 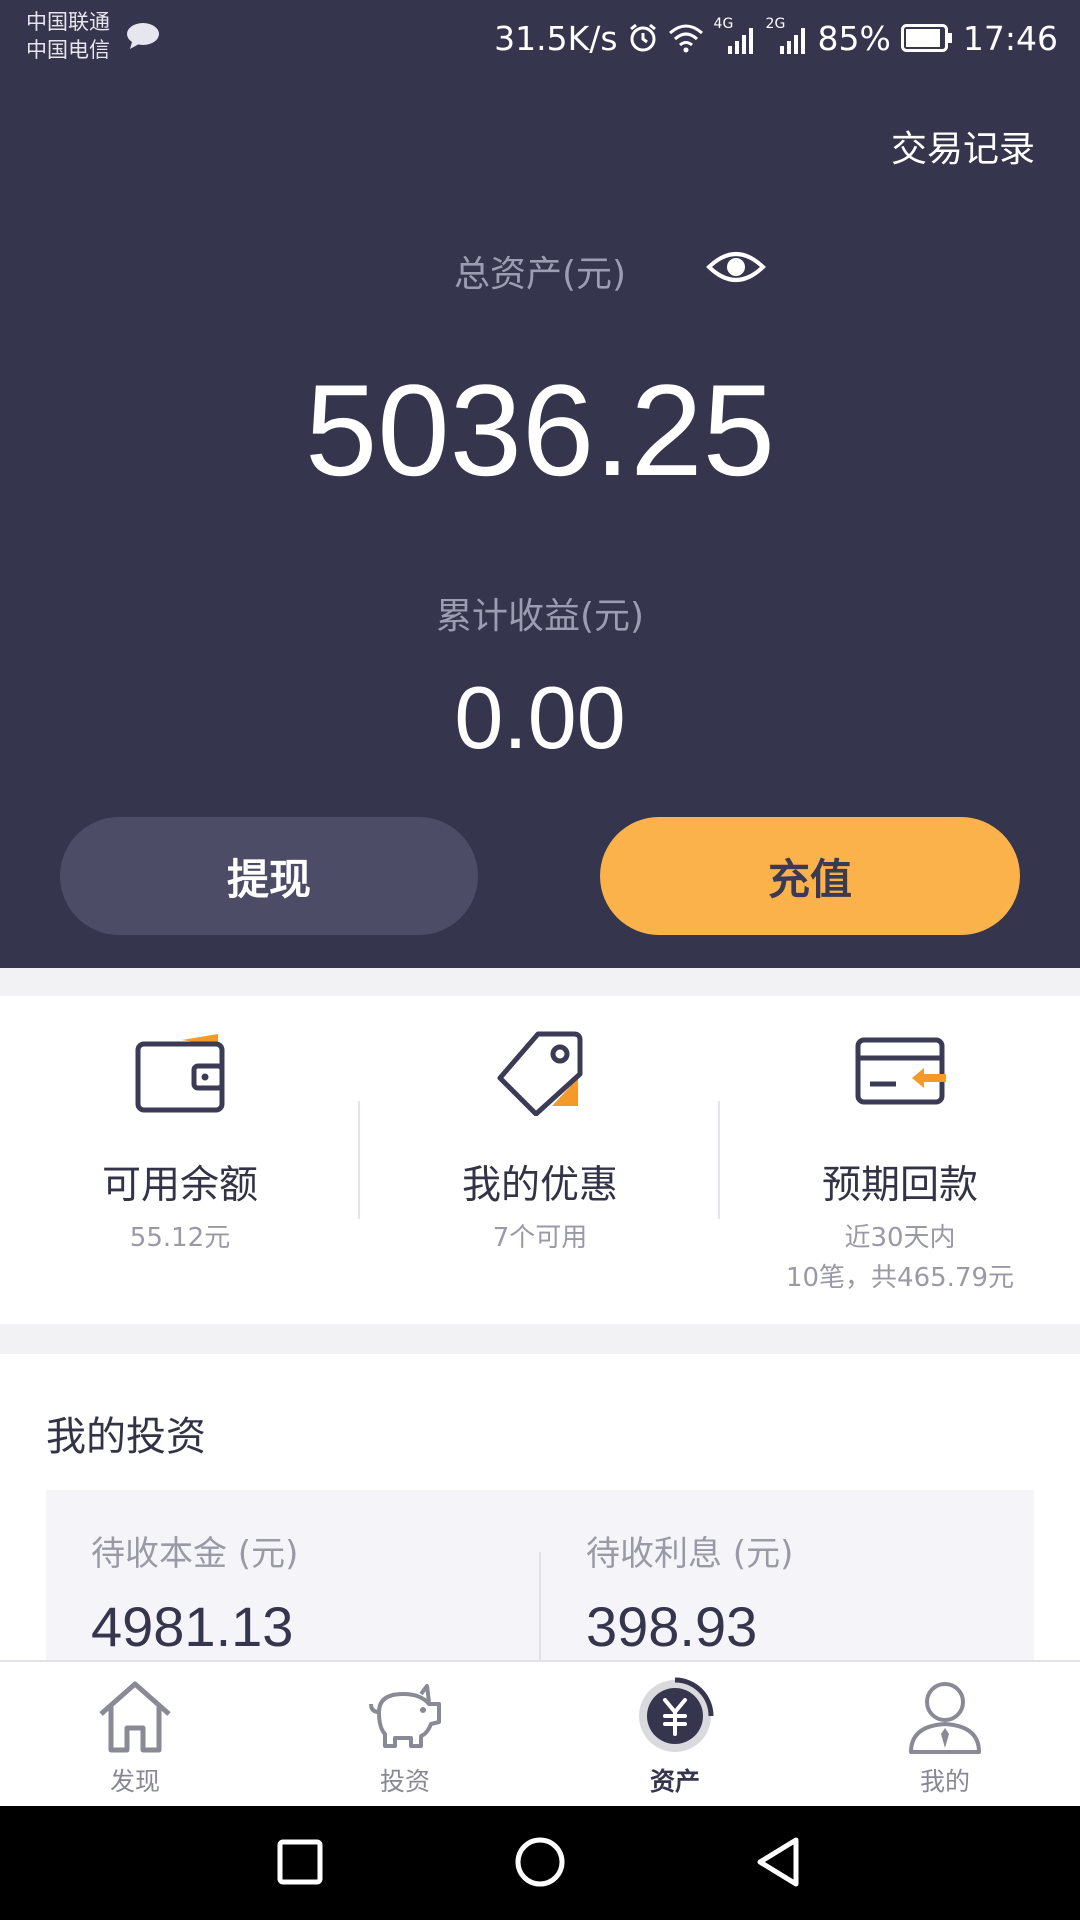 I want to click on investment-summary-card: 待收本金 (元) 4981.13 待收利息 (元) 398.93, so click(x=540, y=1575).